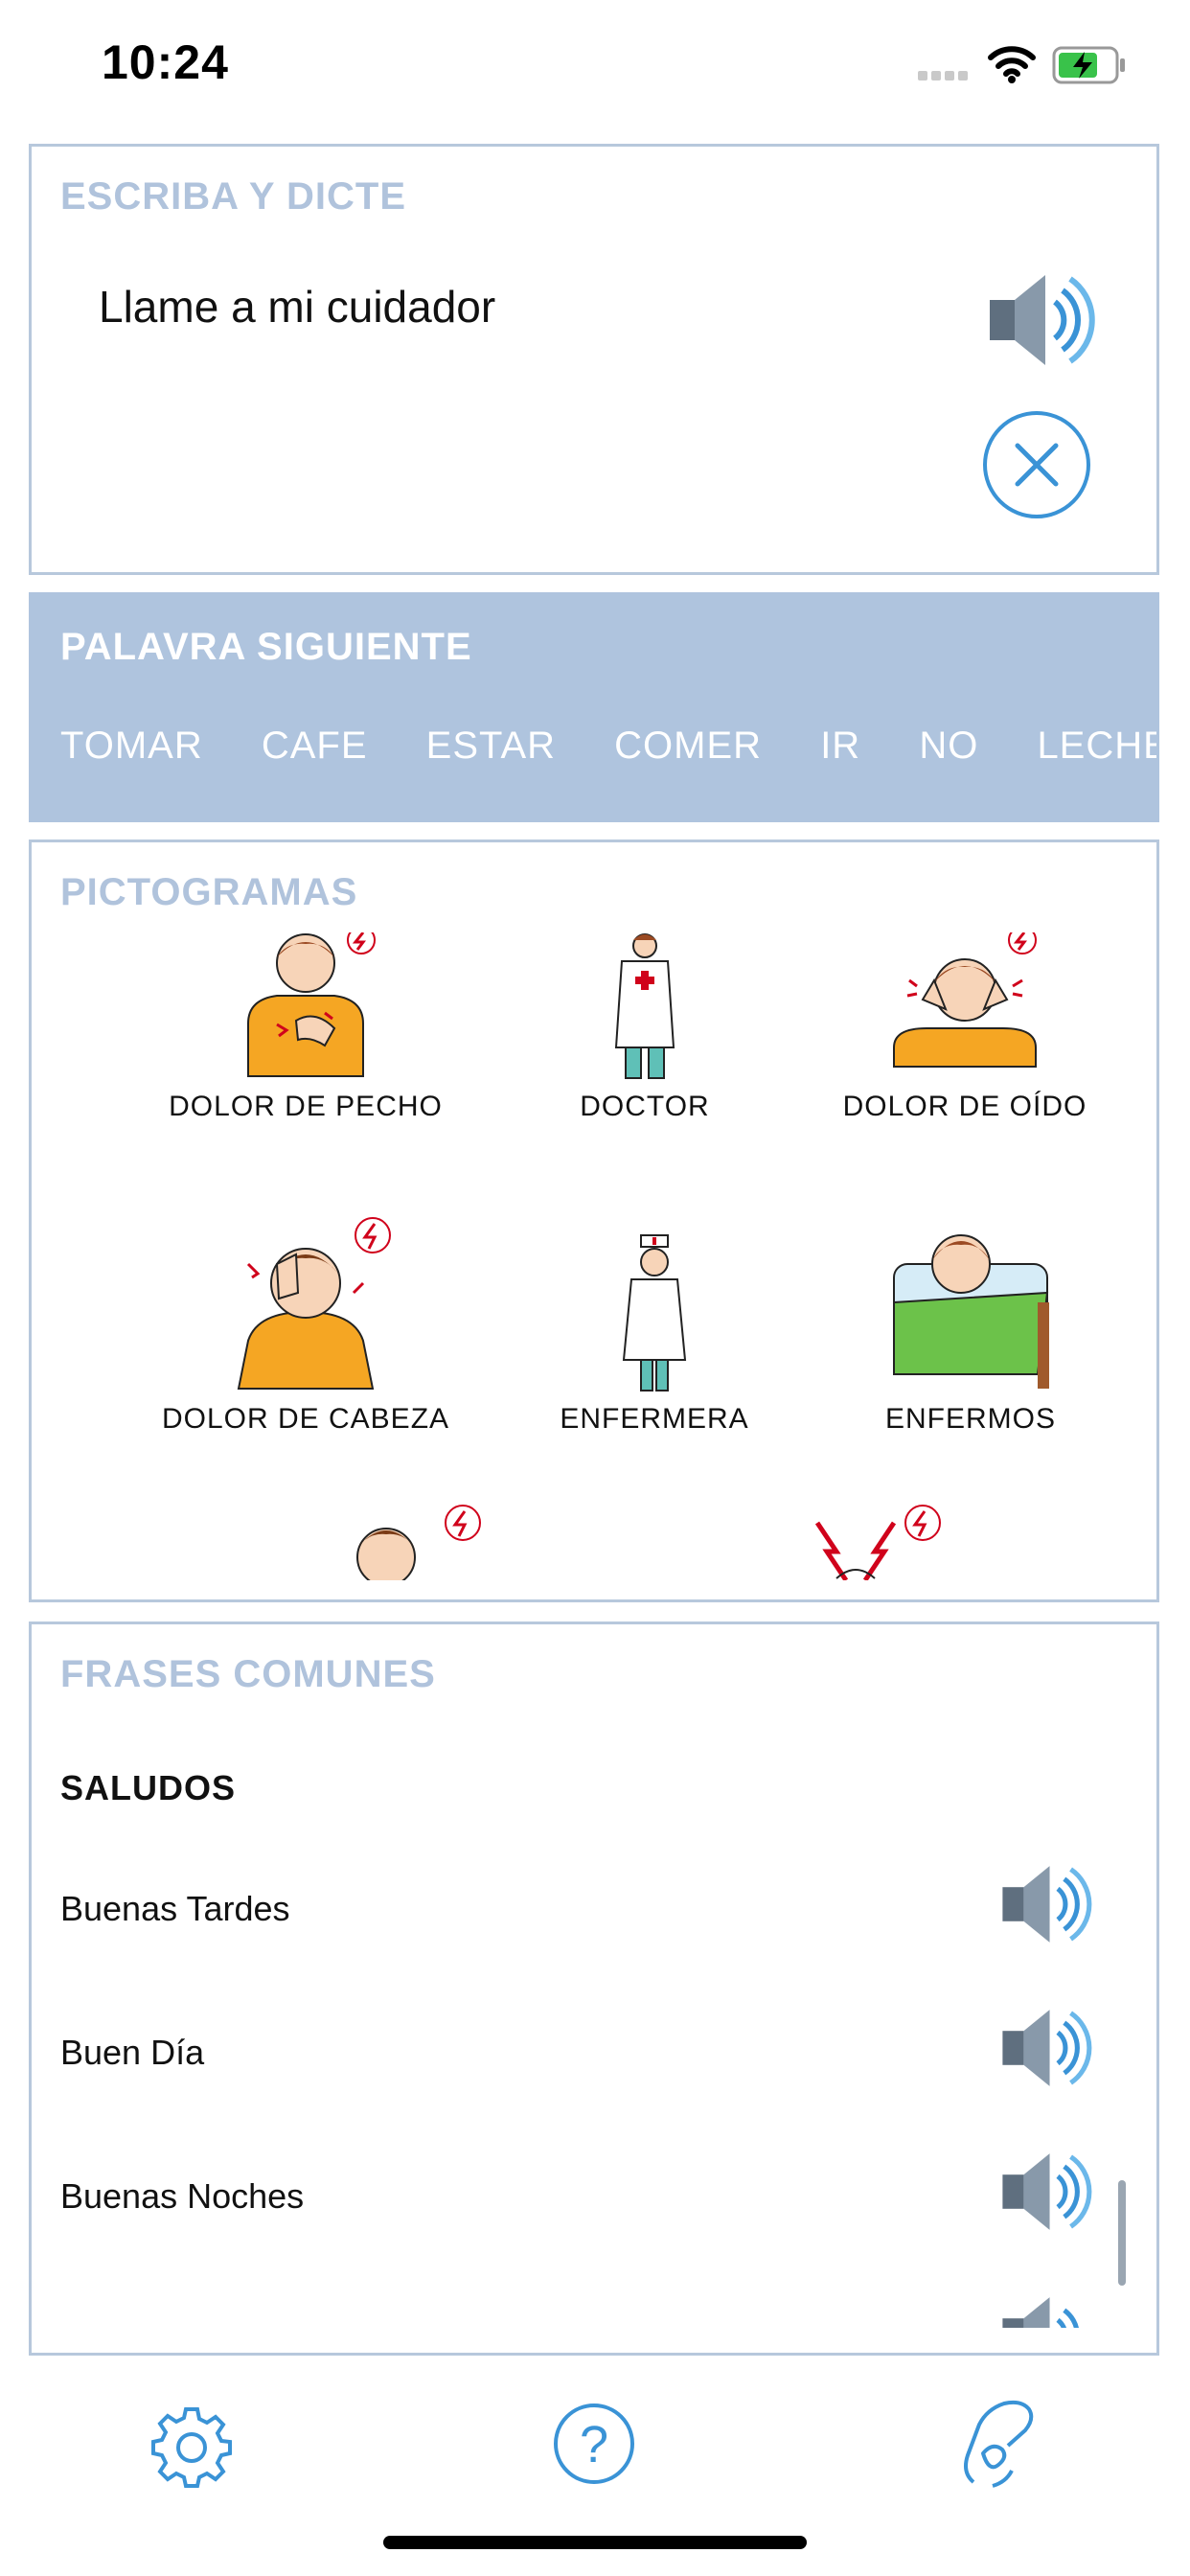  I want to click on pictogram-sick-in-bed: ENFERMOS, so click(971, 1321).